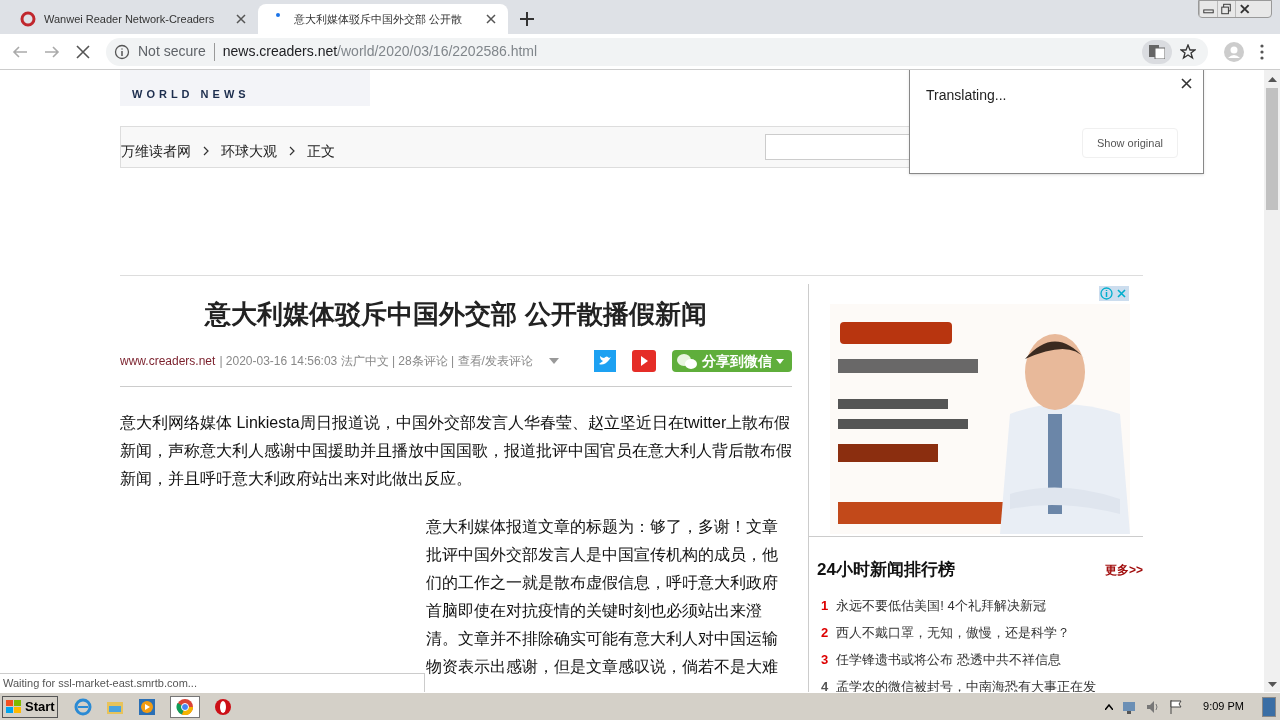 This screenshot has width=1280, height=720. What do you see at coordinates (1223, 707) in the screenshot?
I see `clock: 9:09 PM` at bounding box center [1223, 707].